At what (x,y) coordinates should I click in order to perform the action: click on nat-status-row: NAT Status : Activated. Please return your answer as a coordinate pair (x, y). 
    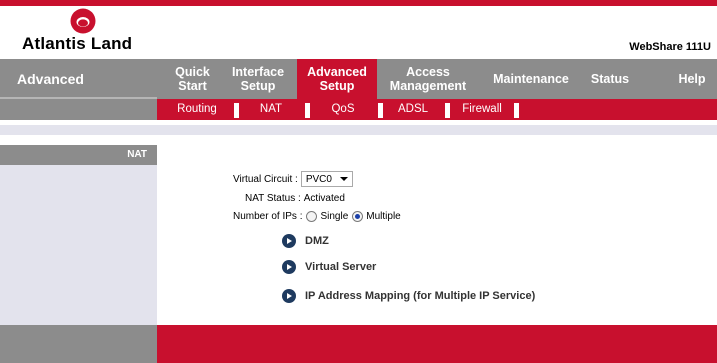
    Looking at the image, I should click on (295, 198).